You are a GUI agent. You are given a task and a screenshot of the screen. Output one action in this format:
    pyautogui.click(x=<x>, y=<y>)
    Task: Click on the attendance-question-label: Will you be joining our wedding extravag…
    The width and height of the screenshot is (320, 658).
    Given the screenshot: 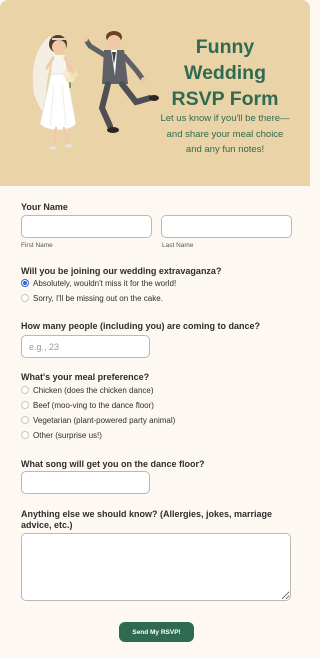 What is the action you would take?
    pyautogui.click(x=121, y=271)
    